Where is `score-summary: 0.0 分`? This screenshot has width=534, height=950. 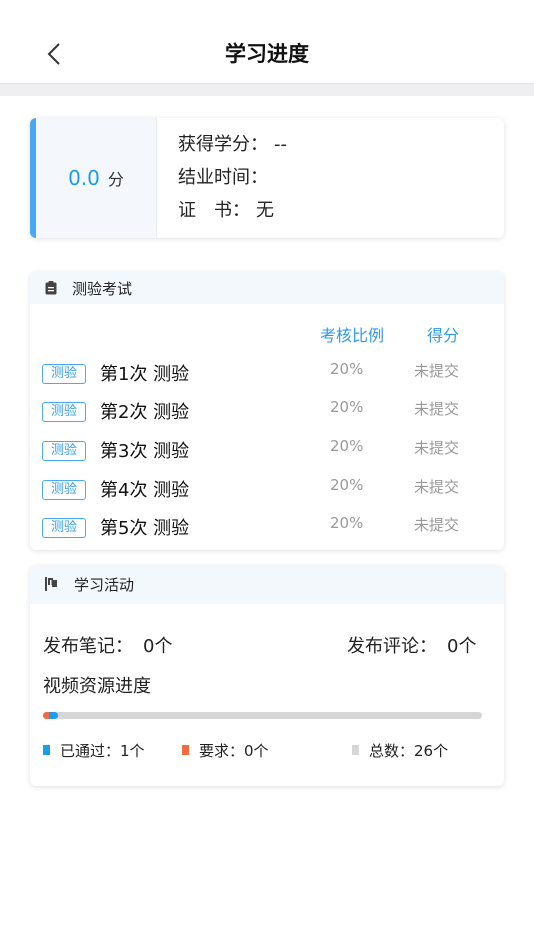
score-summary: 0.0 分 is located at coordinates (96, 178).